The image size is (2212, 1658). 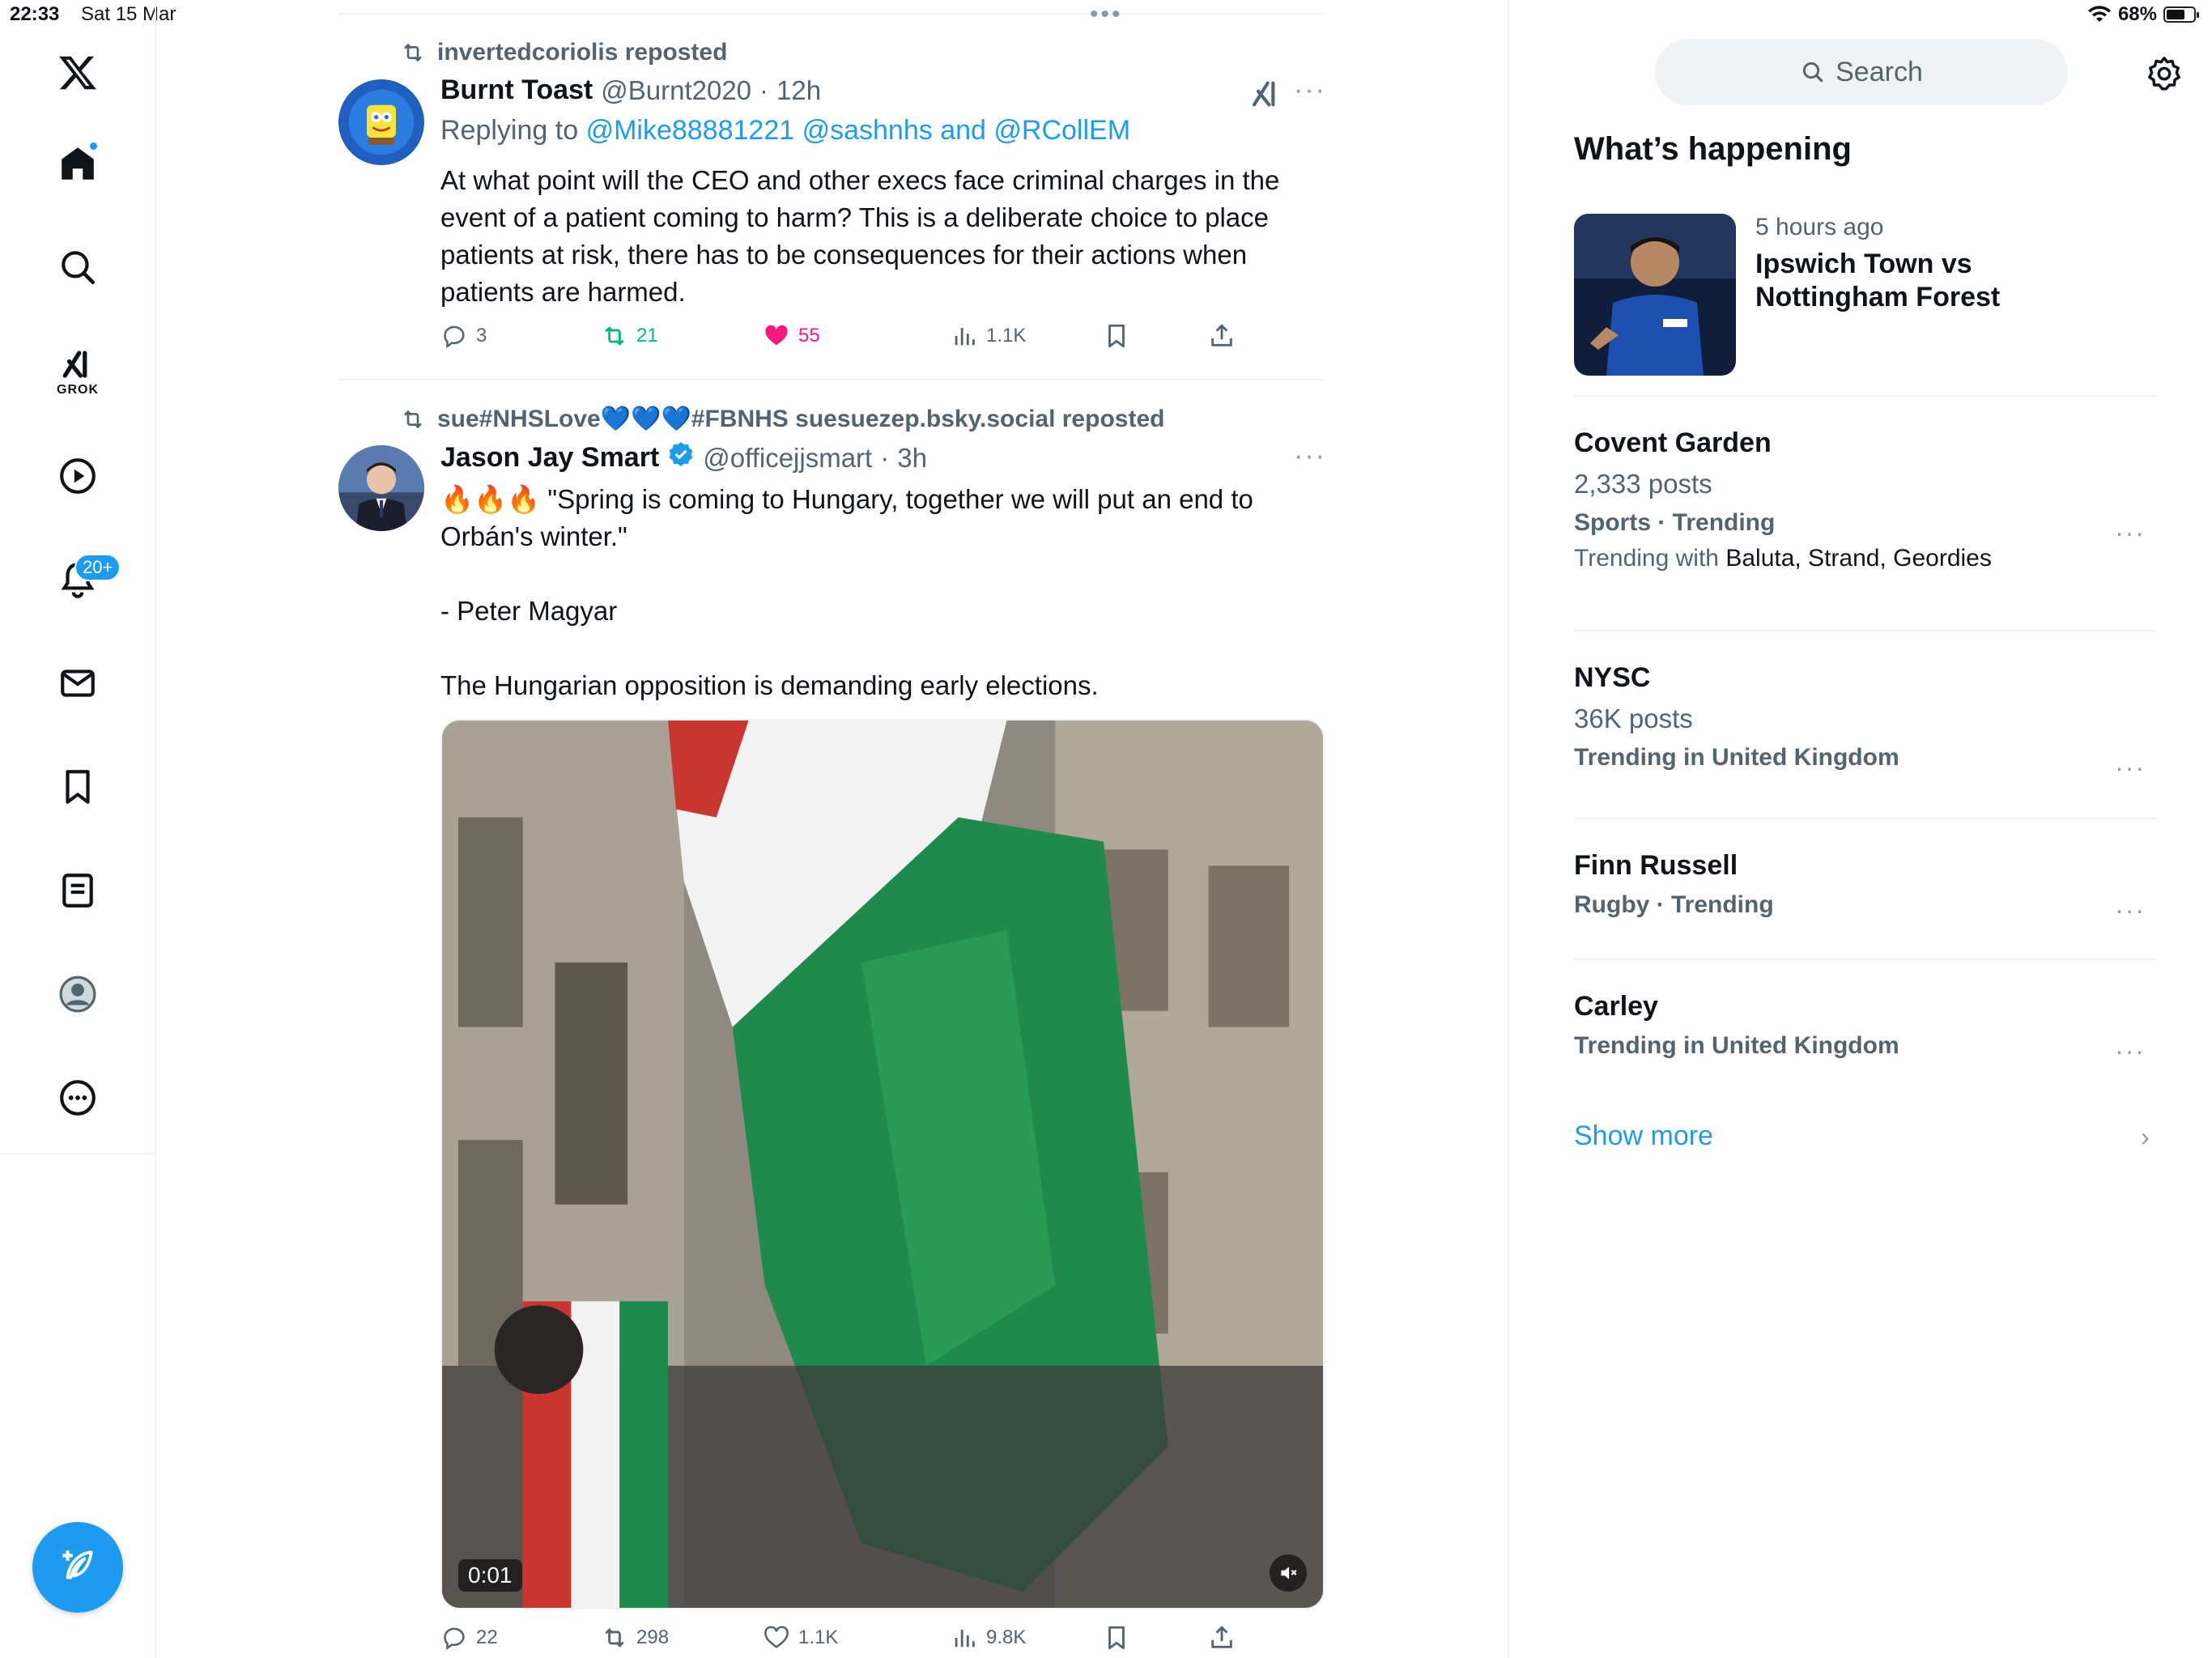 What do you see at coordinates (77, 163) in the screenshot?
I see `home-icon` at bounding box center [77, 163].